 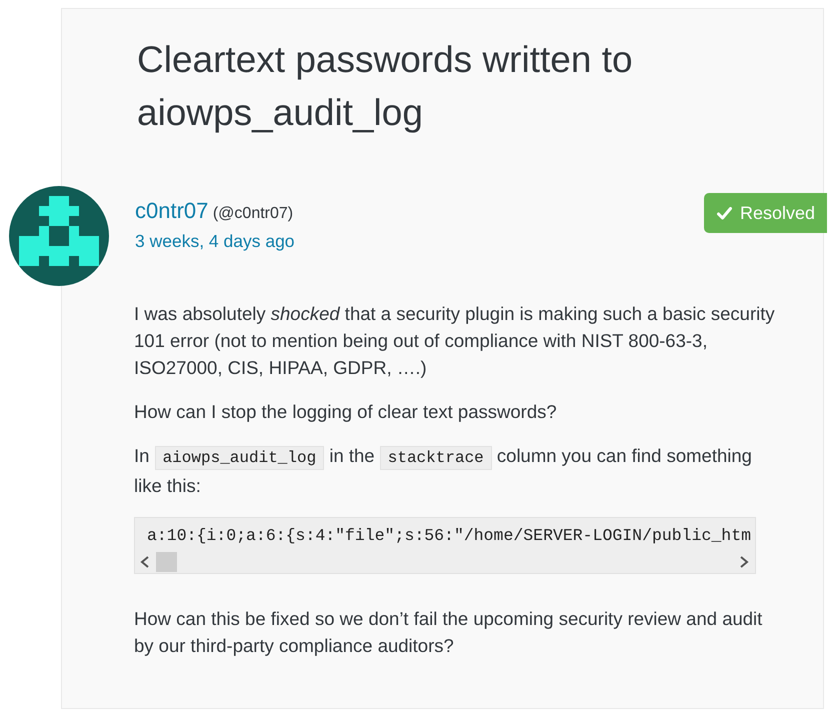 What do you see at coordinates (777, 213) in the screenshot?
I see `status-label: Resolved` at bounding box center [777, 213].